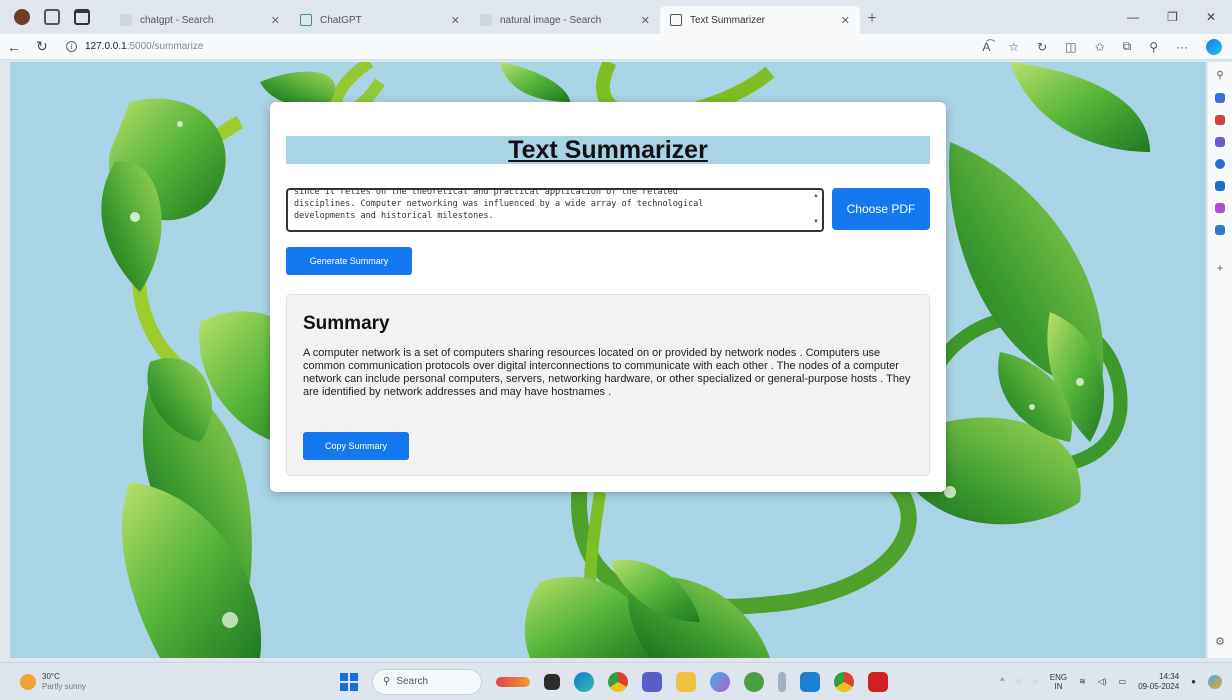  I want to click on page-favicon-icon, so click(676, 20).